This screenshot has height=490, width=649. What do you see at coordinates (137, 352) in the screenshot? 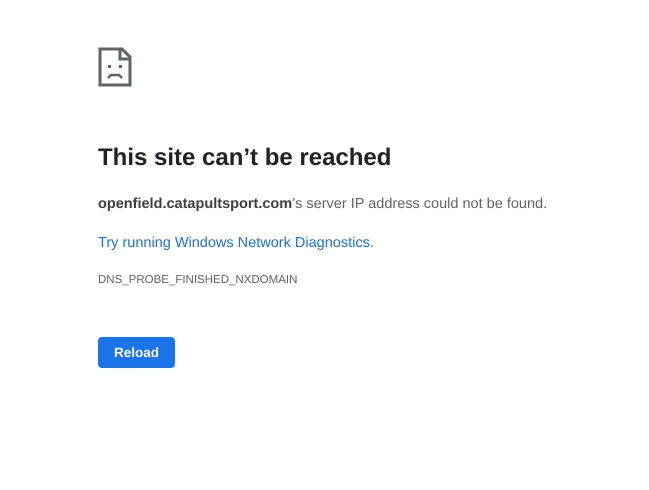
I see `reload-button: Reload` at bounding box center [137, 352].